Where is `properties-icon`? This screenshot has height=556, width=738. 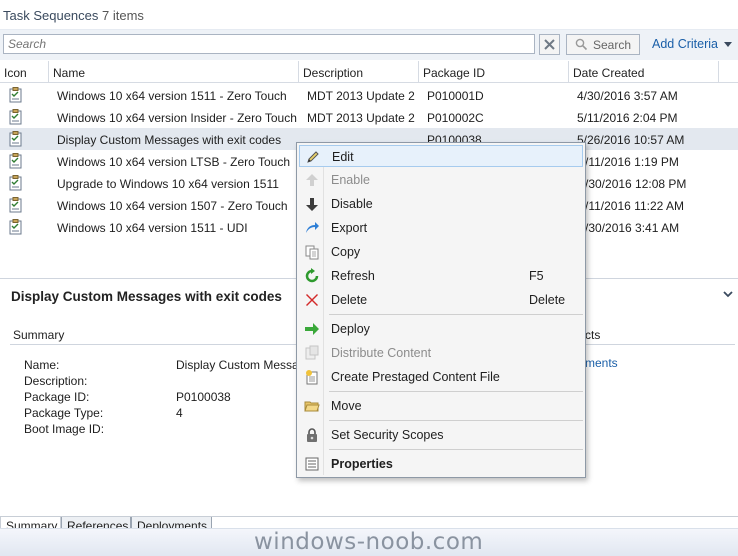
properties-icon is located at coordinates (312, 464).